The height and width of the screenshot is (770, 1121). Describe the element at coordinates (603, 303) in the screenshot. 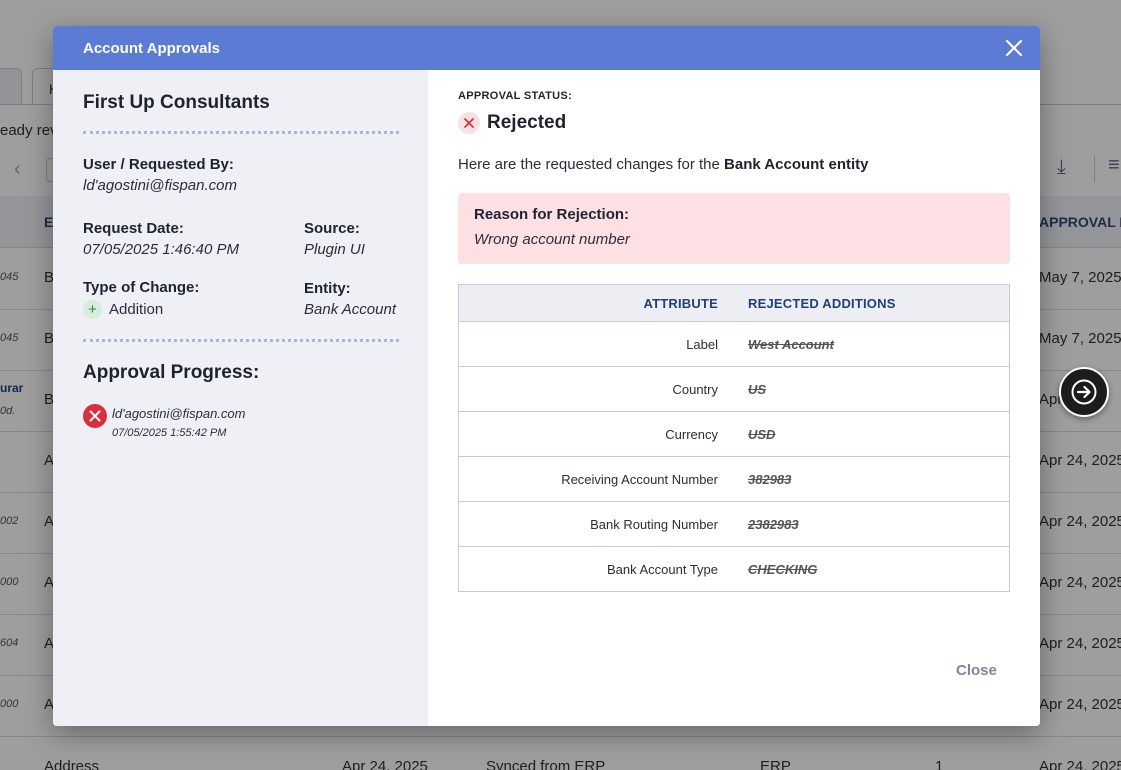

I see `column-header-attribute: ATTRIBUTE` at that location.